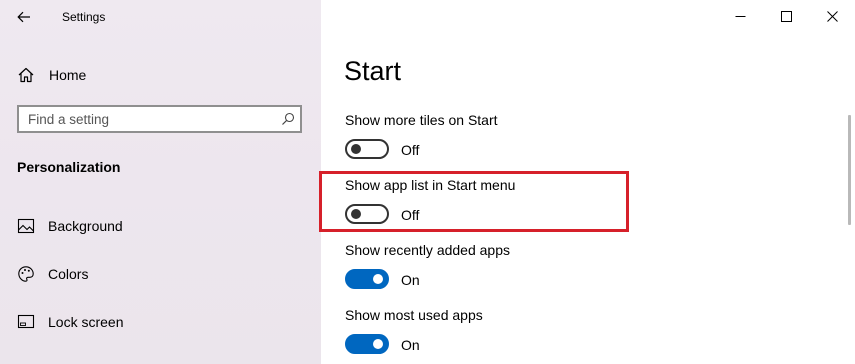 The width and height of the screenshot is (855, 364). What do you see at coordinates (26, 226) in the screenshot?
I see `picture-icon` at bounding box center [26, 226].